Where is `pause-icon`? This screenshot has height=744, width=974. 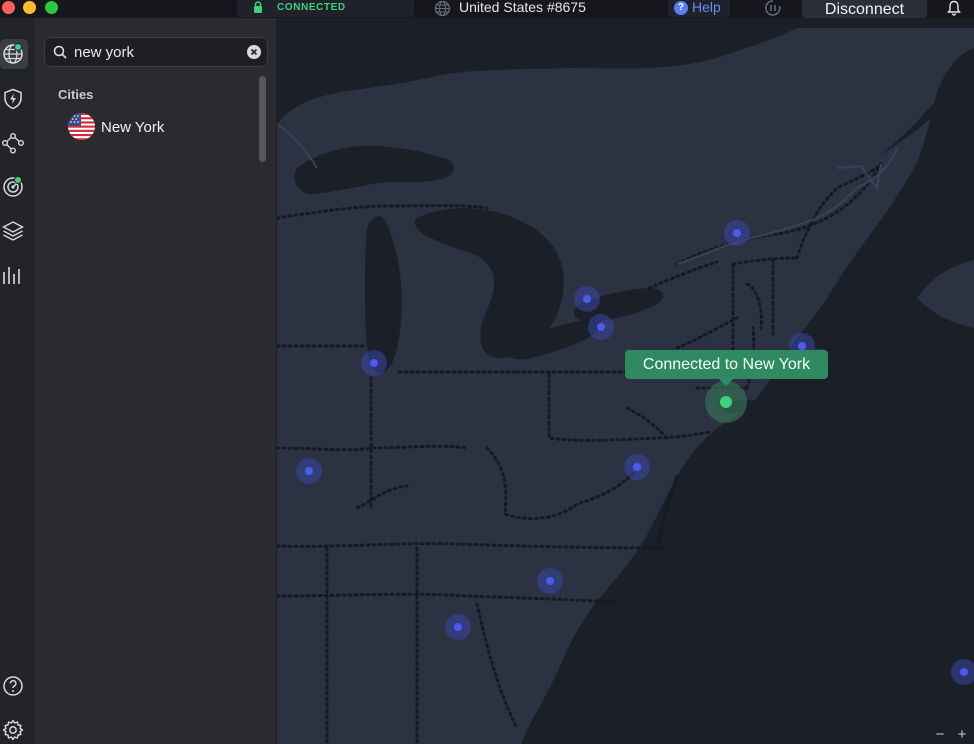
pause-icon is located at coordinates (773, 8).